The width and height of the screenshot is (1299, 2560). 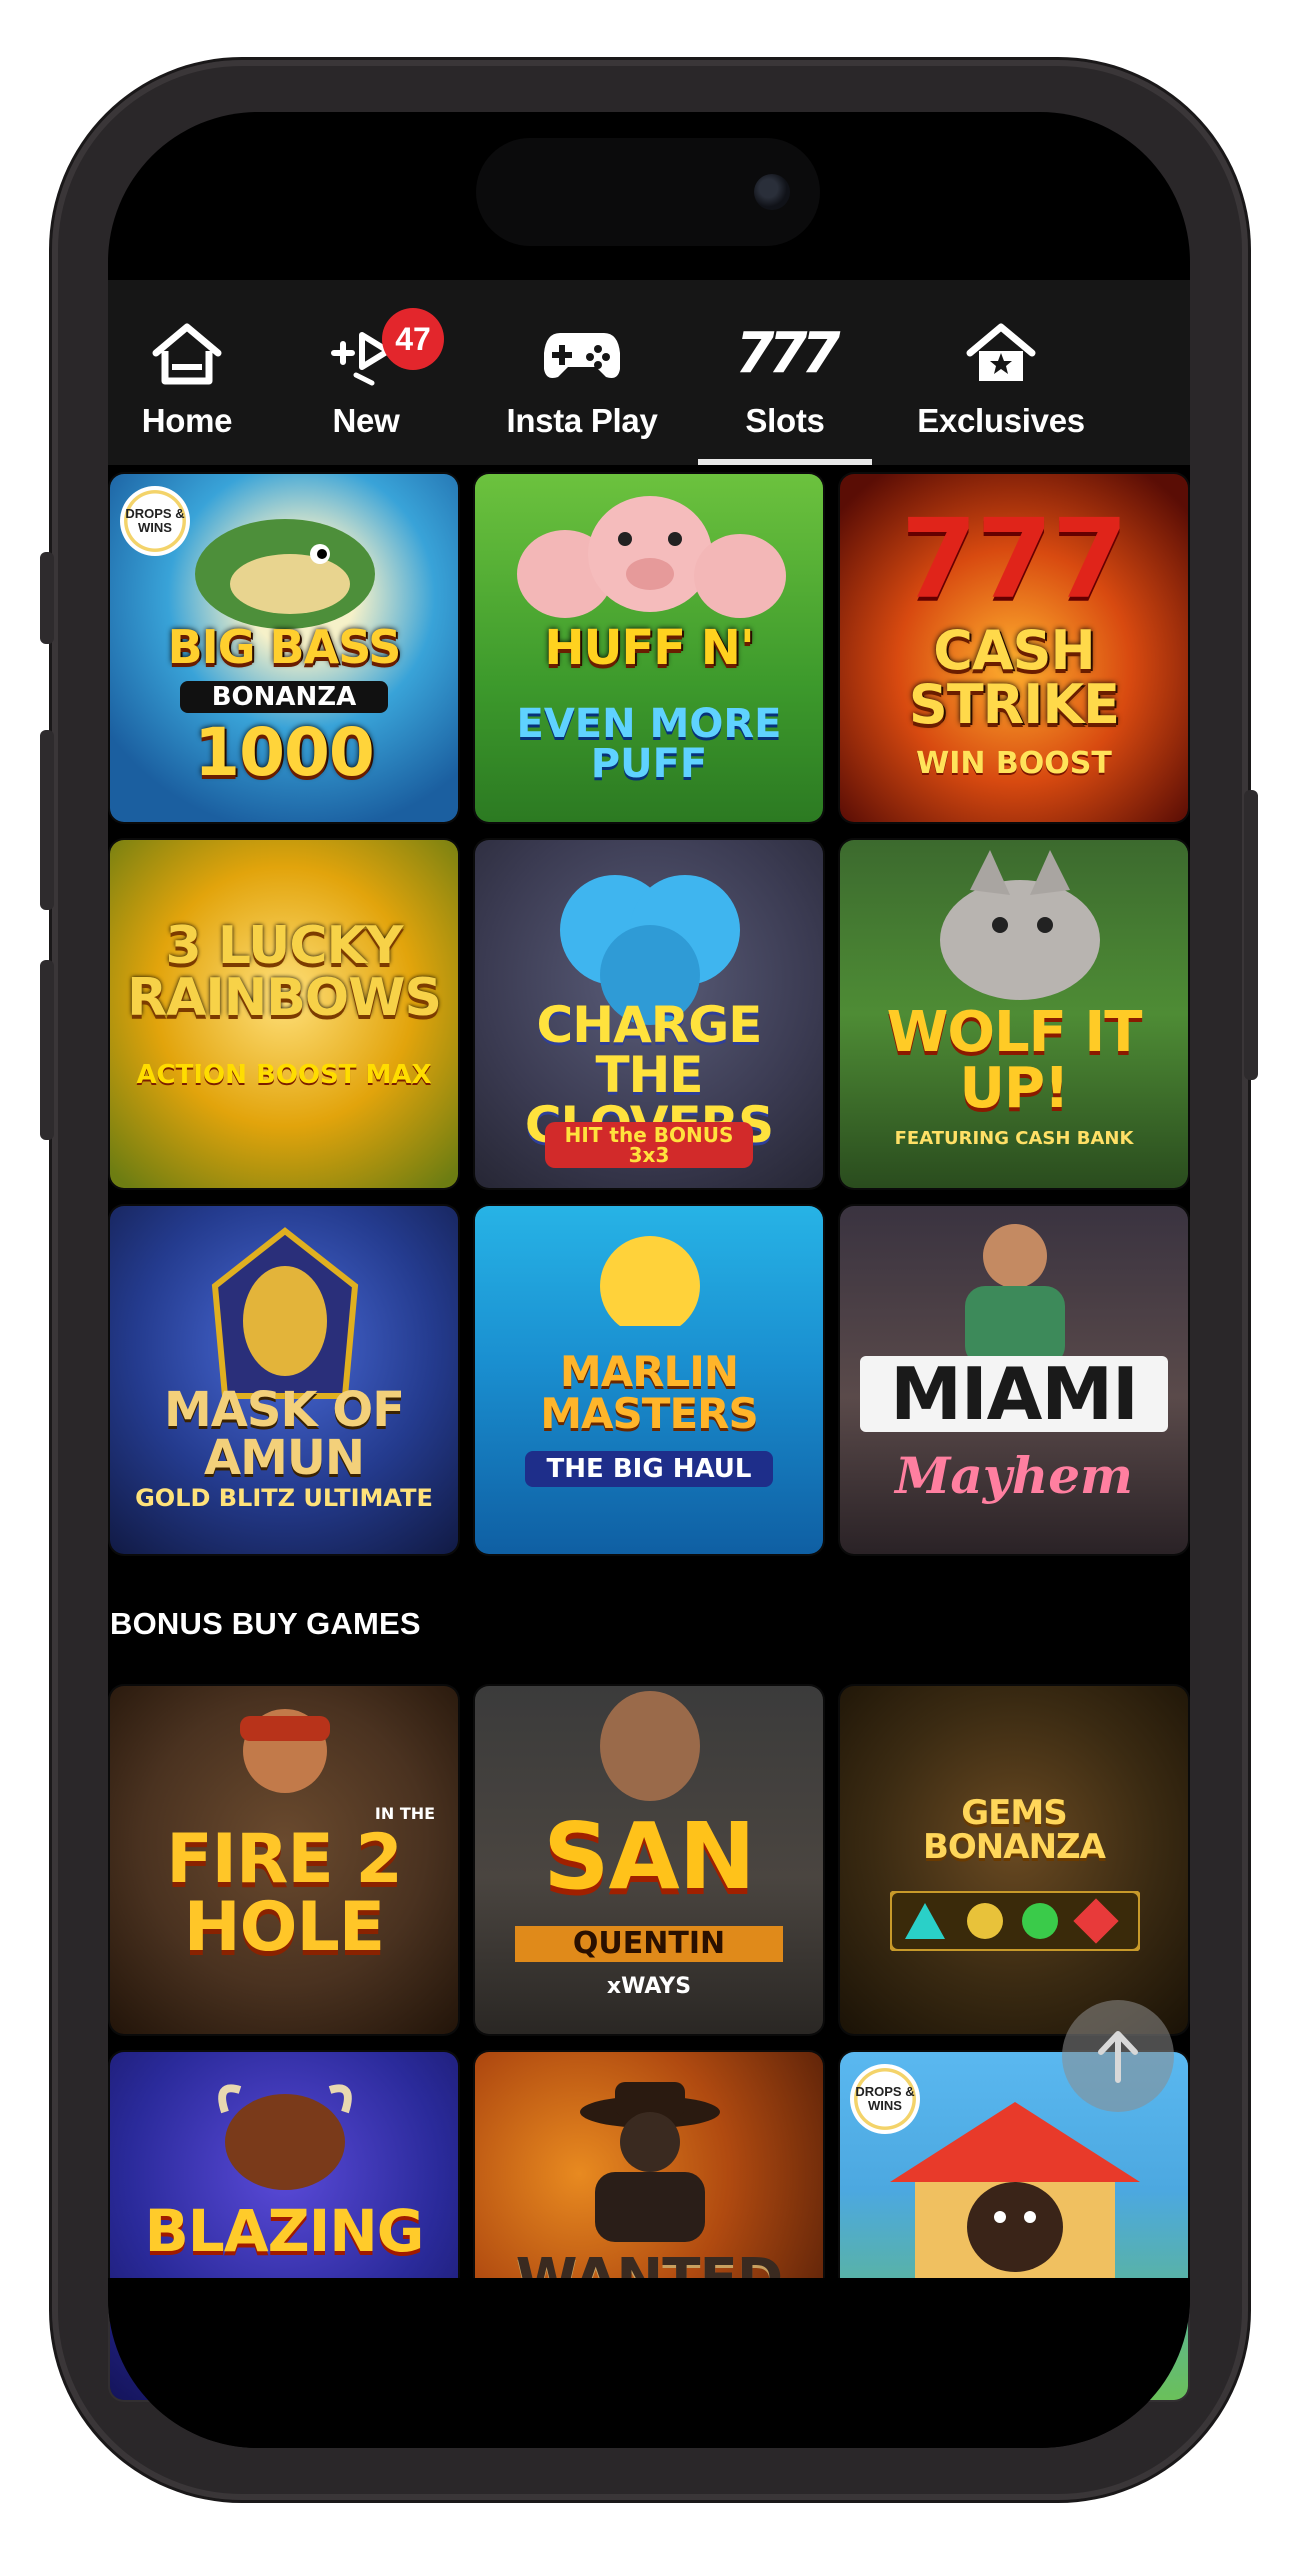 I want to click on game-title: BIG BASS, so click(x=284, y=647).